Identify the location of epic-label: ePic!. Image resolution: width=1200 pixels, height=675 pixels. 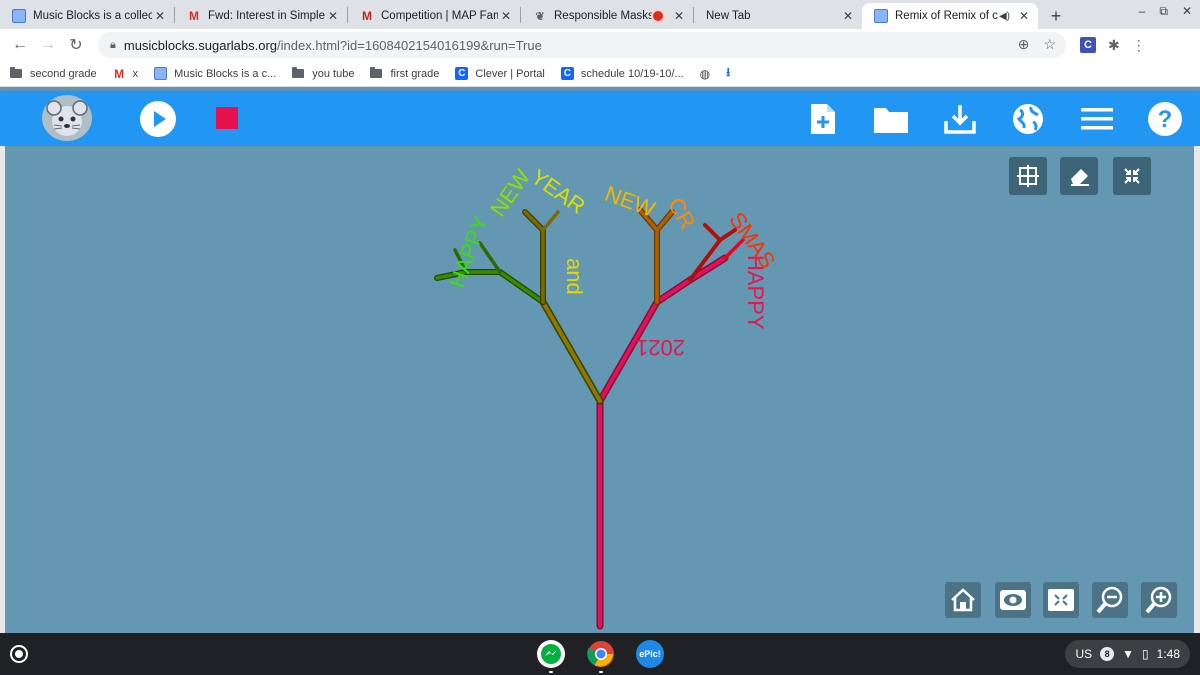
(650, 654).